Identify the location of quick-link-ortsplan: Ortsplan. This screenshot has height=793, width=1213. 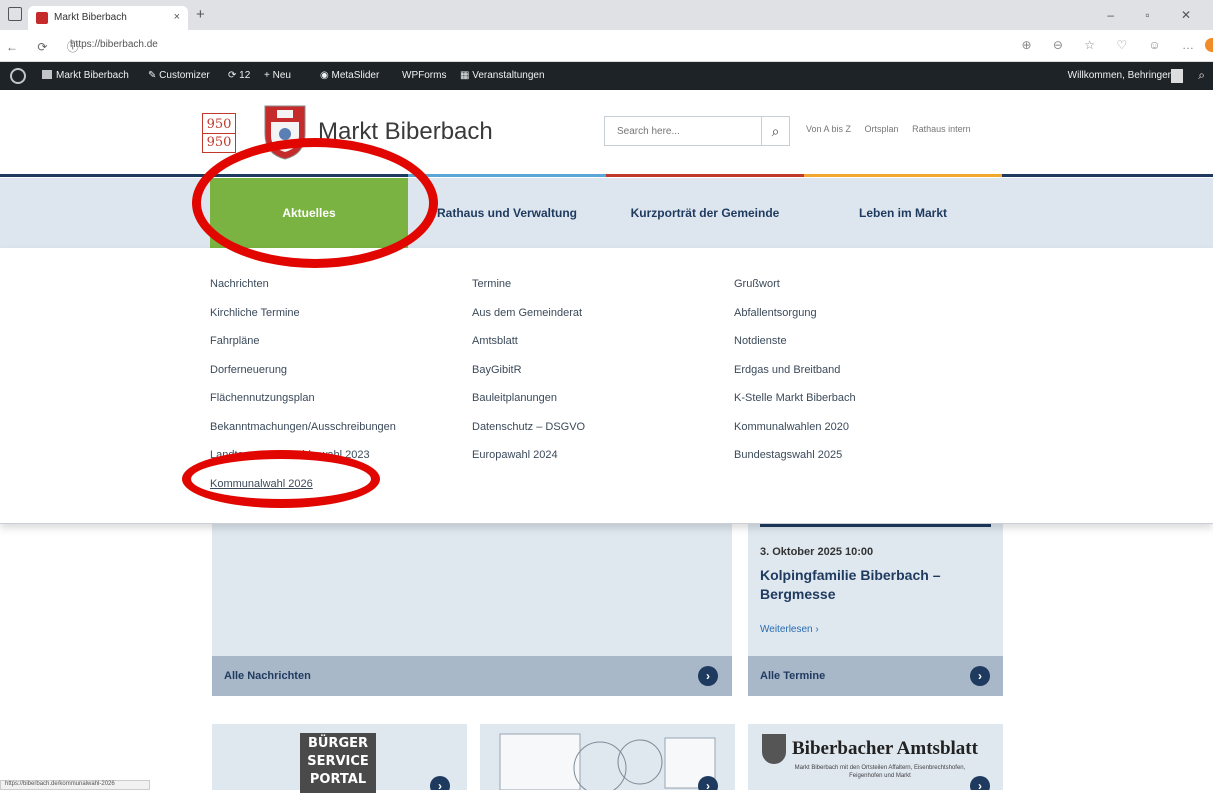
(882, 129).